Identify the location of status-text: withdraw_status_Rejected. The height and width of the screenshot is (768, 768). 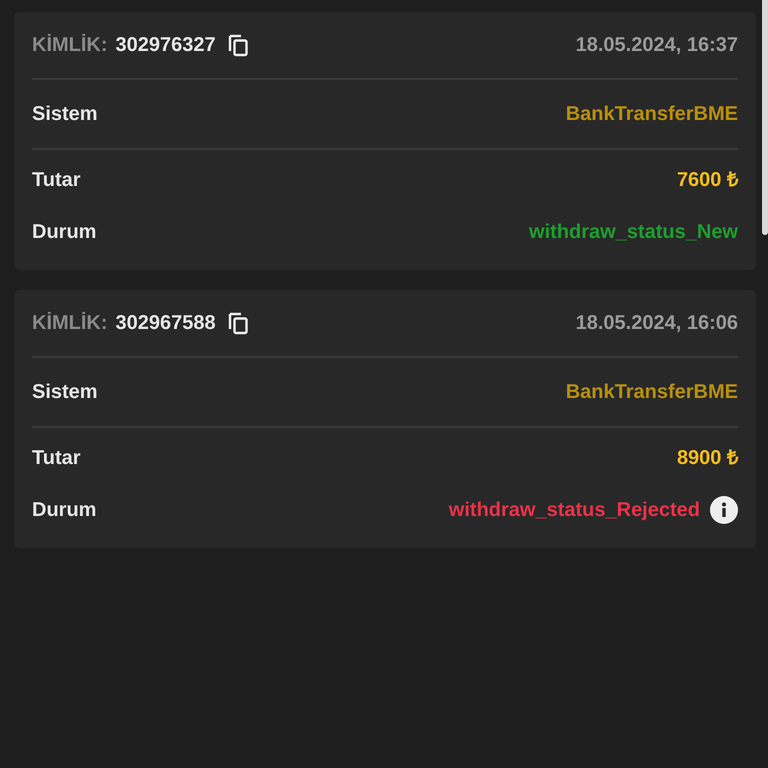
(574, 510).